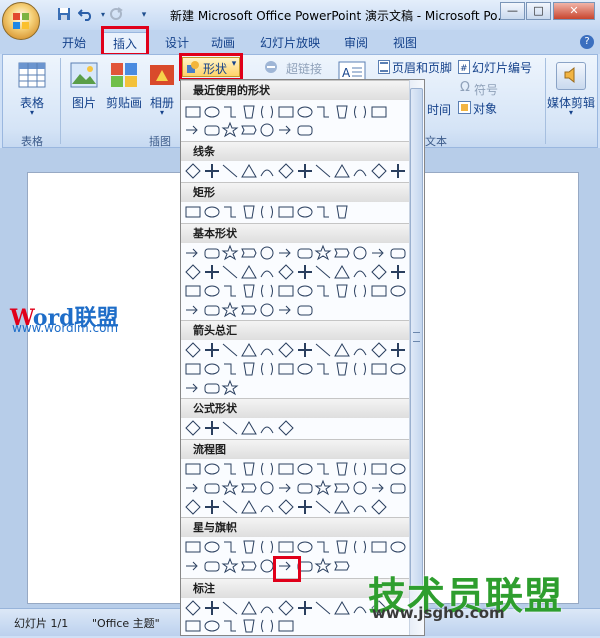  I want to click on tab-view: 视图, so click(405, 43).